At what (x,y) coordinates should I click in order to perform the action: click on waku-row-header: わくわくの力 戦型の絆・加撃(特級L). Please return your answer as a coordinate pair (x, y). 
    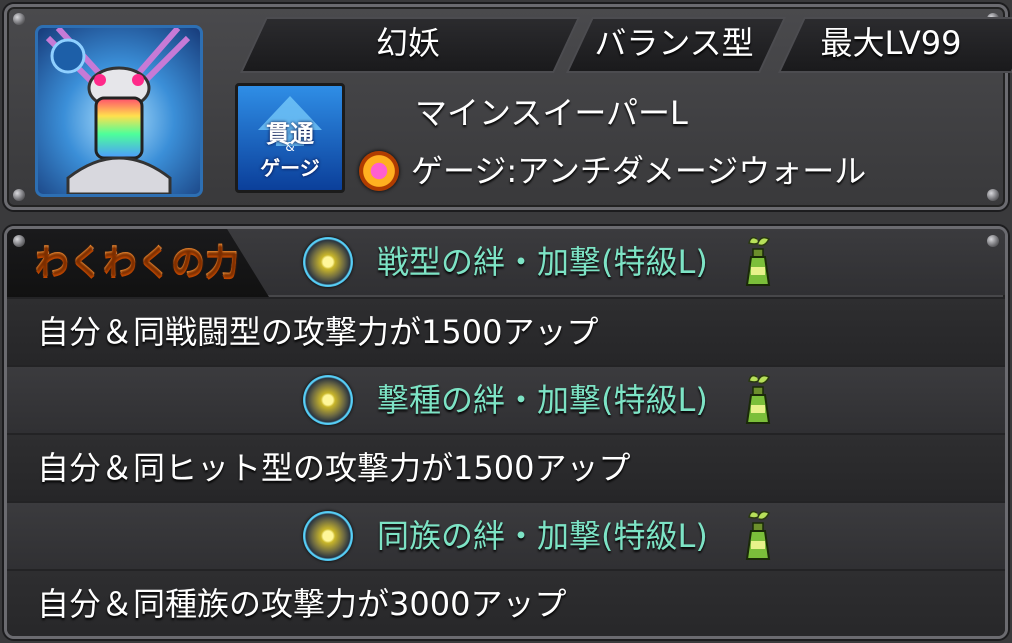
    Looking at the image, I should click on (506, 263).